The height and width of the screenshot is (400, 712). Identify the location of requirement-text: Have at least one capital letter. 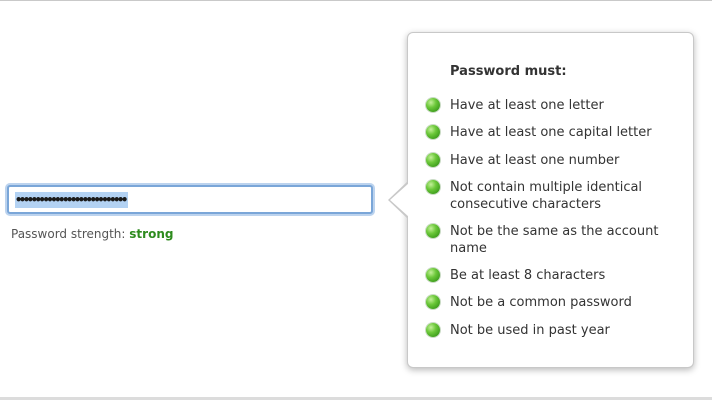
(551, 132).